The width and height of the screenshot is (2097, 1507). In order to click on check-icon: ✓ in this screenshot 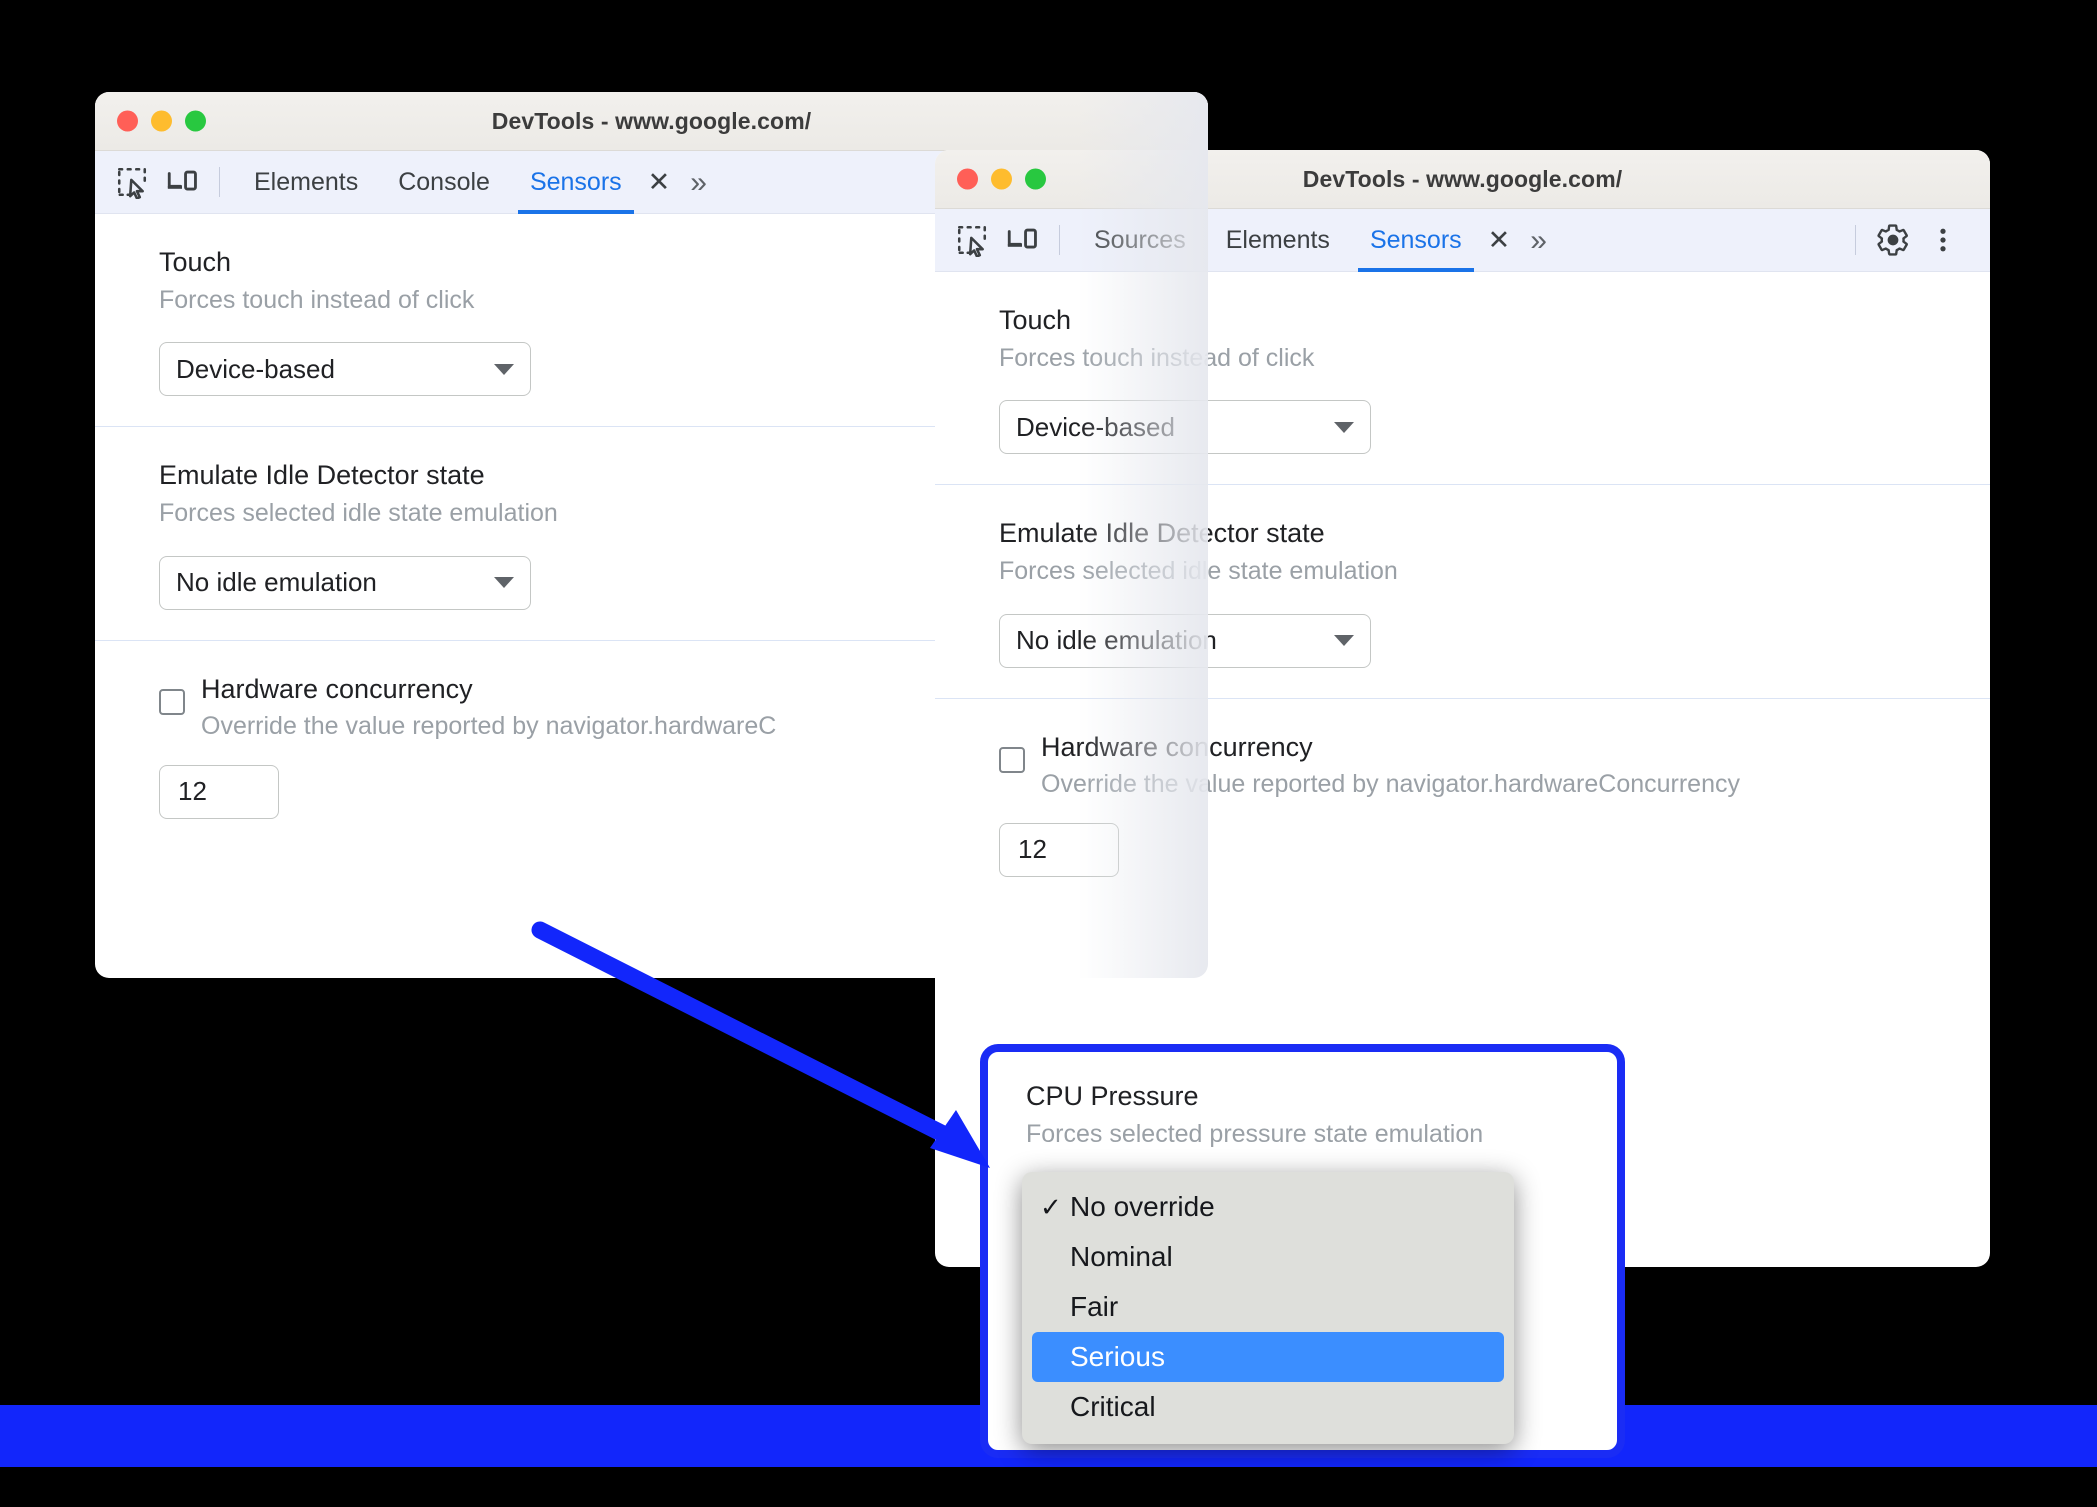, I will do `click(1051, 1206)`.